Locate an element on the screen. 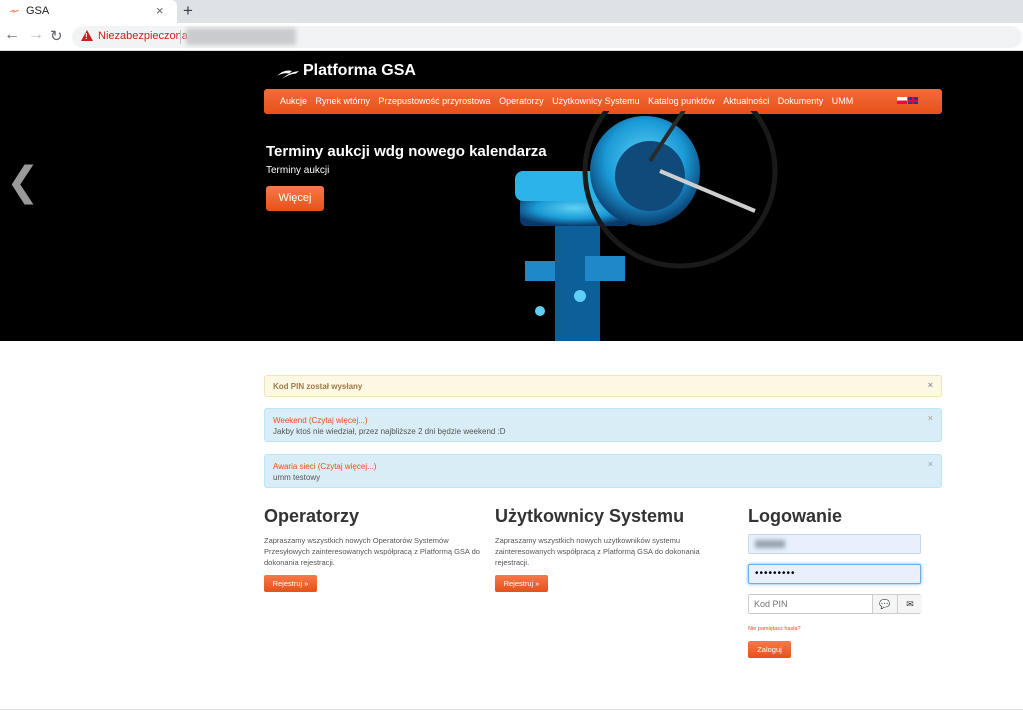  english-flag-icon is located at coordinates (913, 100).